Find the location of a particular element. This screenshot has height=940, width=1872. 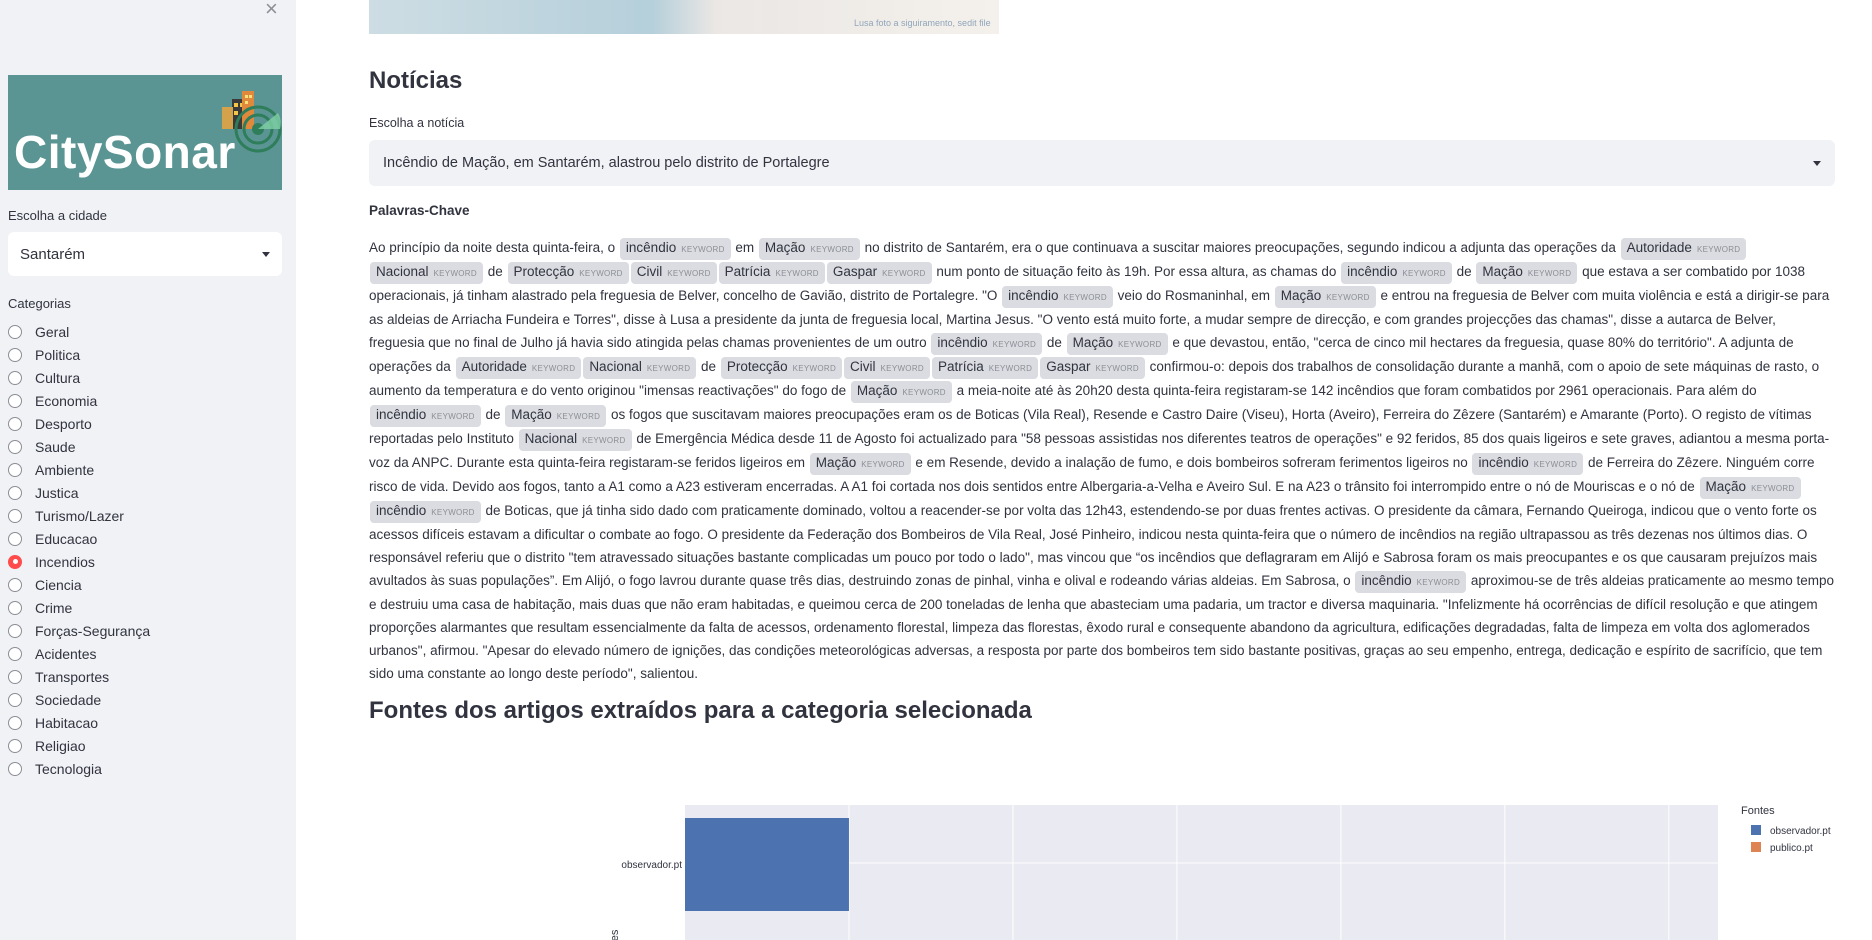

radio-label: Ciencia is located at coordinates (58, 584).